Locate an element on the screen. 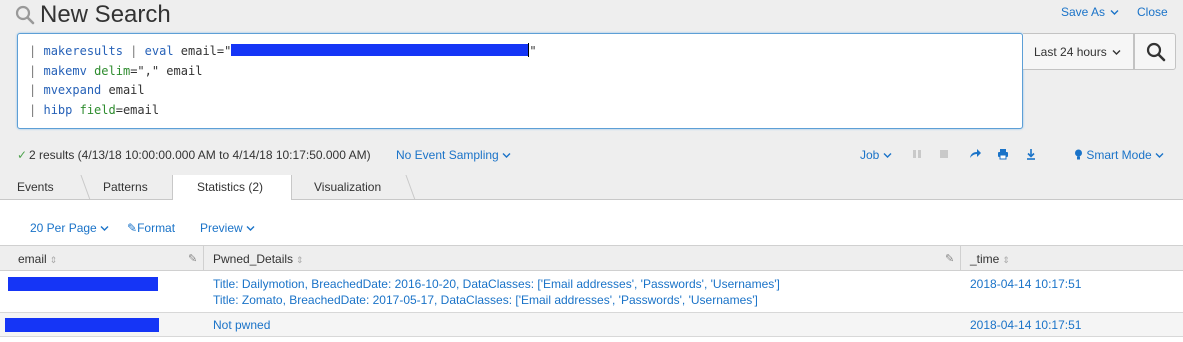 This screenshot has height=342, width=1183. arg-delim: delim is located at coordinates (112, 70).